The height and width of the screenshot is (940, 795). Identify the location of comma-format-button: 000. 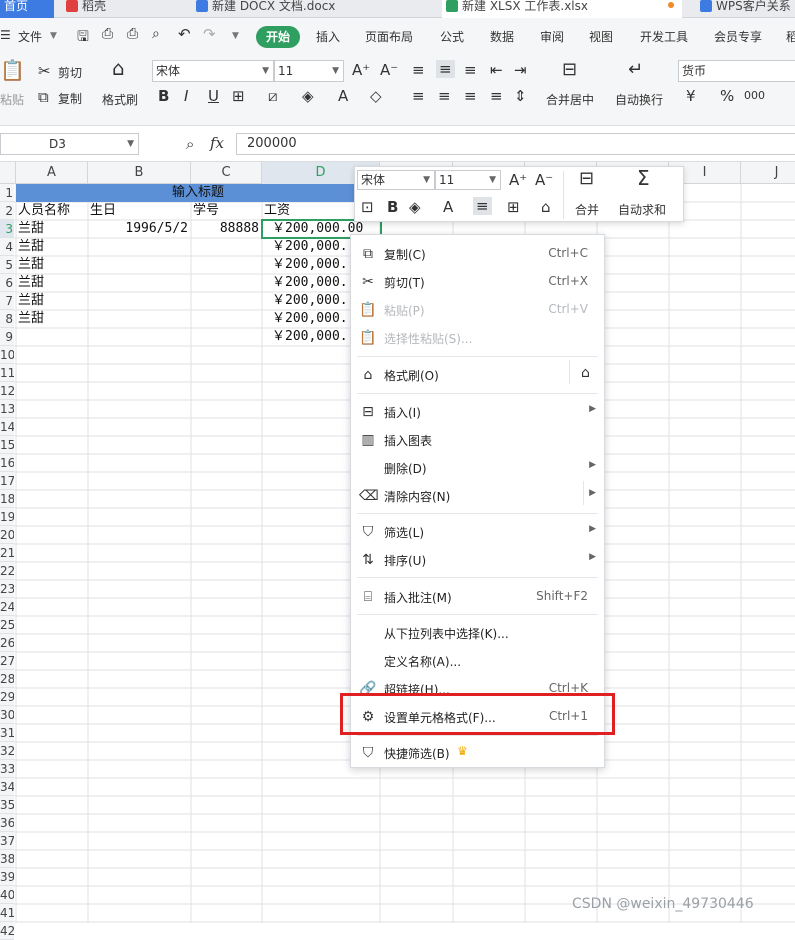
(754, 96).